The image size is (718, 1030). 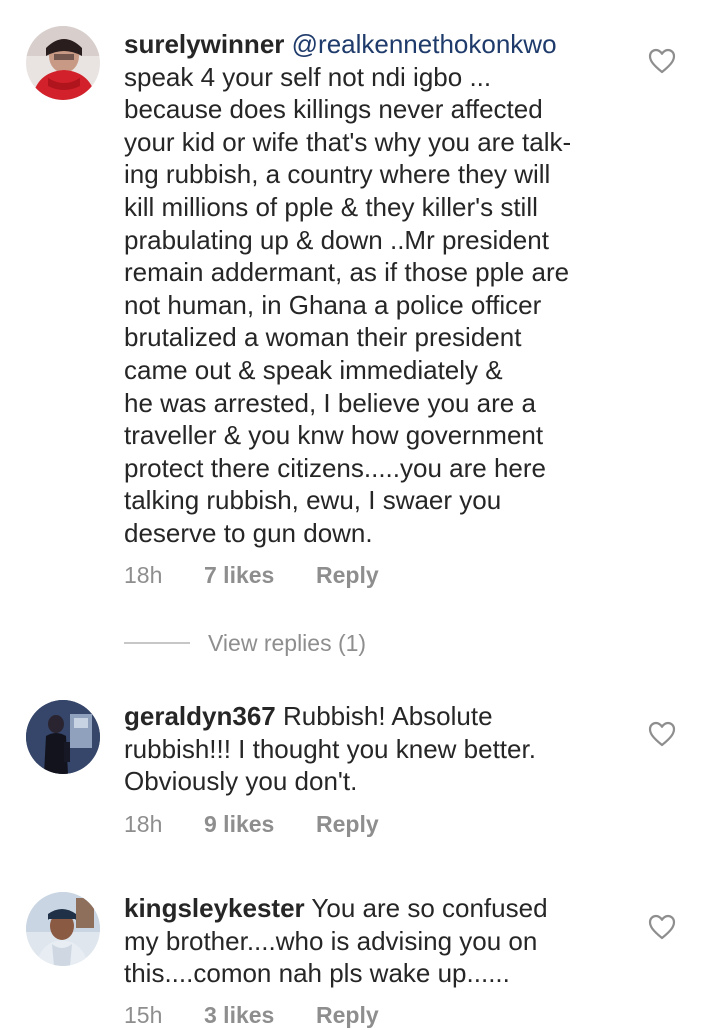 What do you see at coordinates (239, 1015) in the screenshot?
I see `comment-likes-count: 3 likes` at bounding box center [239, 1015].